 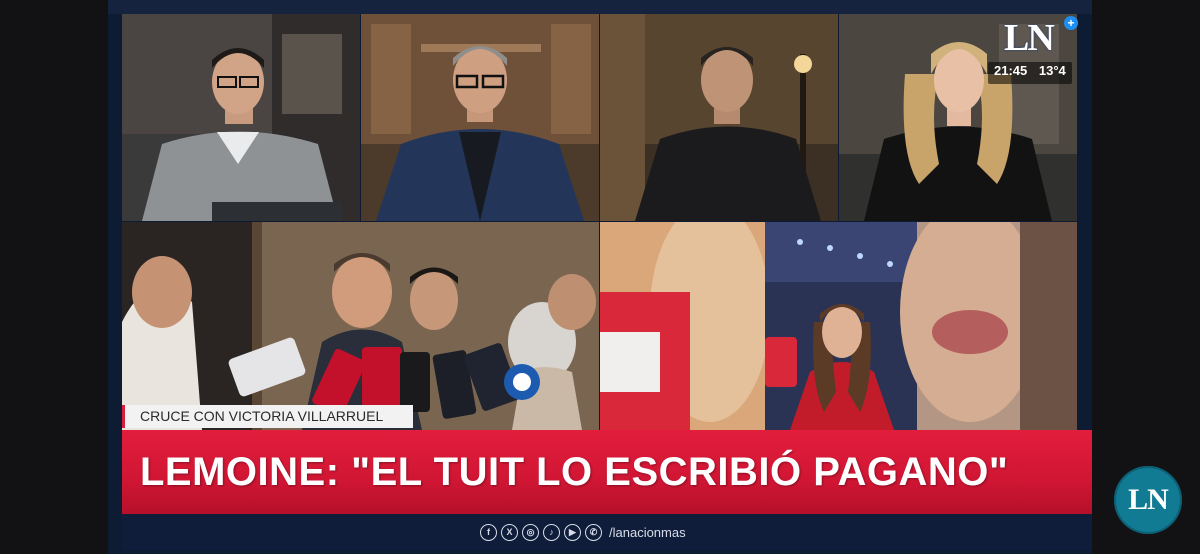 What do you see at coordinates (54, 277) in the screenshot?
I see `left-letterbox` at bounding box center [54, 277].